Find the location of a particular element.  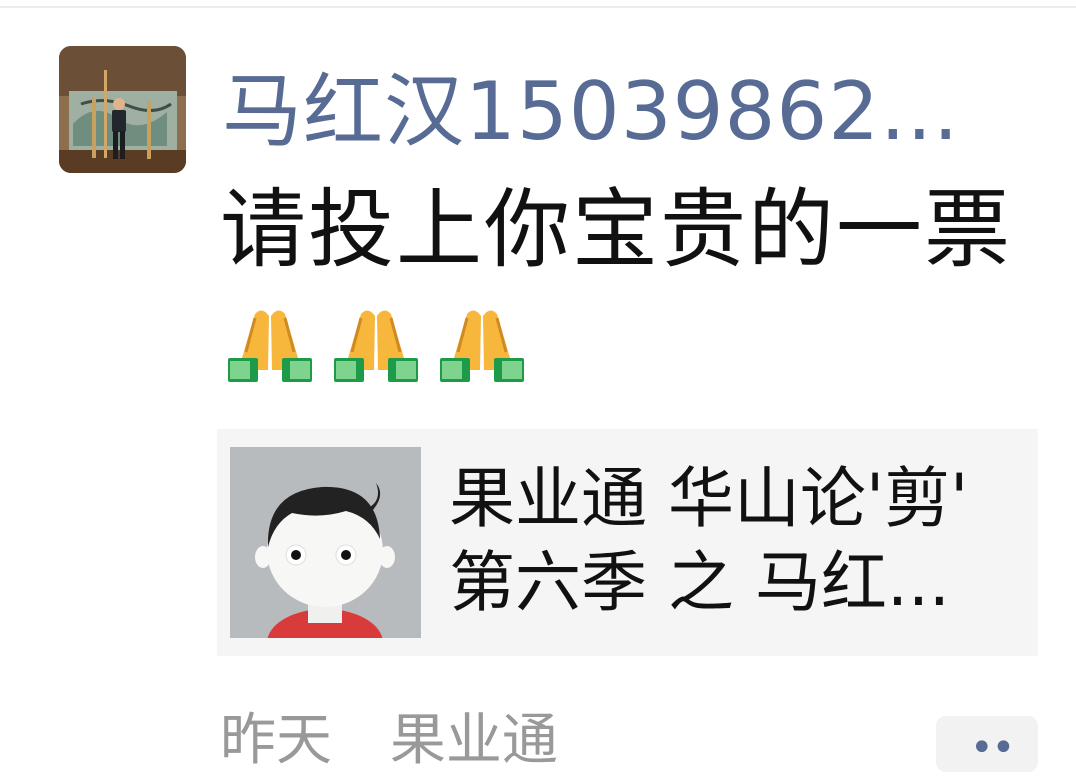

default-avatar-icon is located at coordinates (325, 542).